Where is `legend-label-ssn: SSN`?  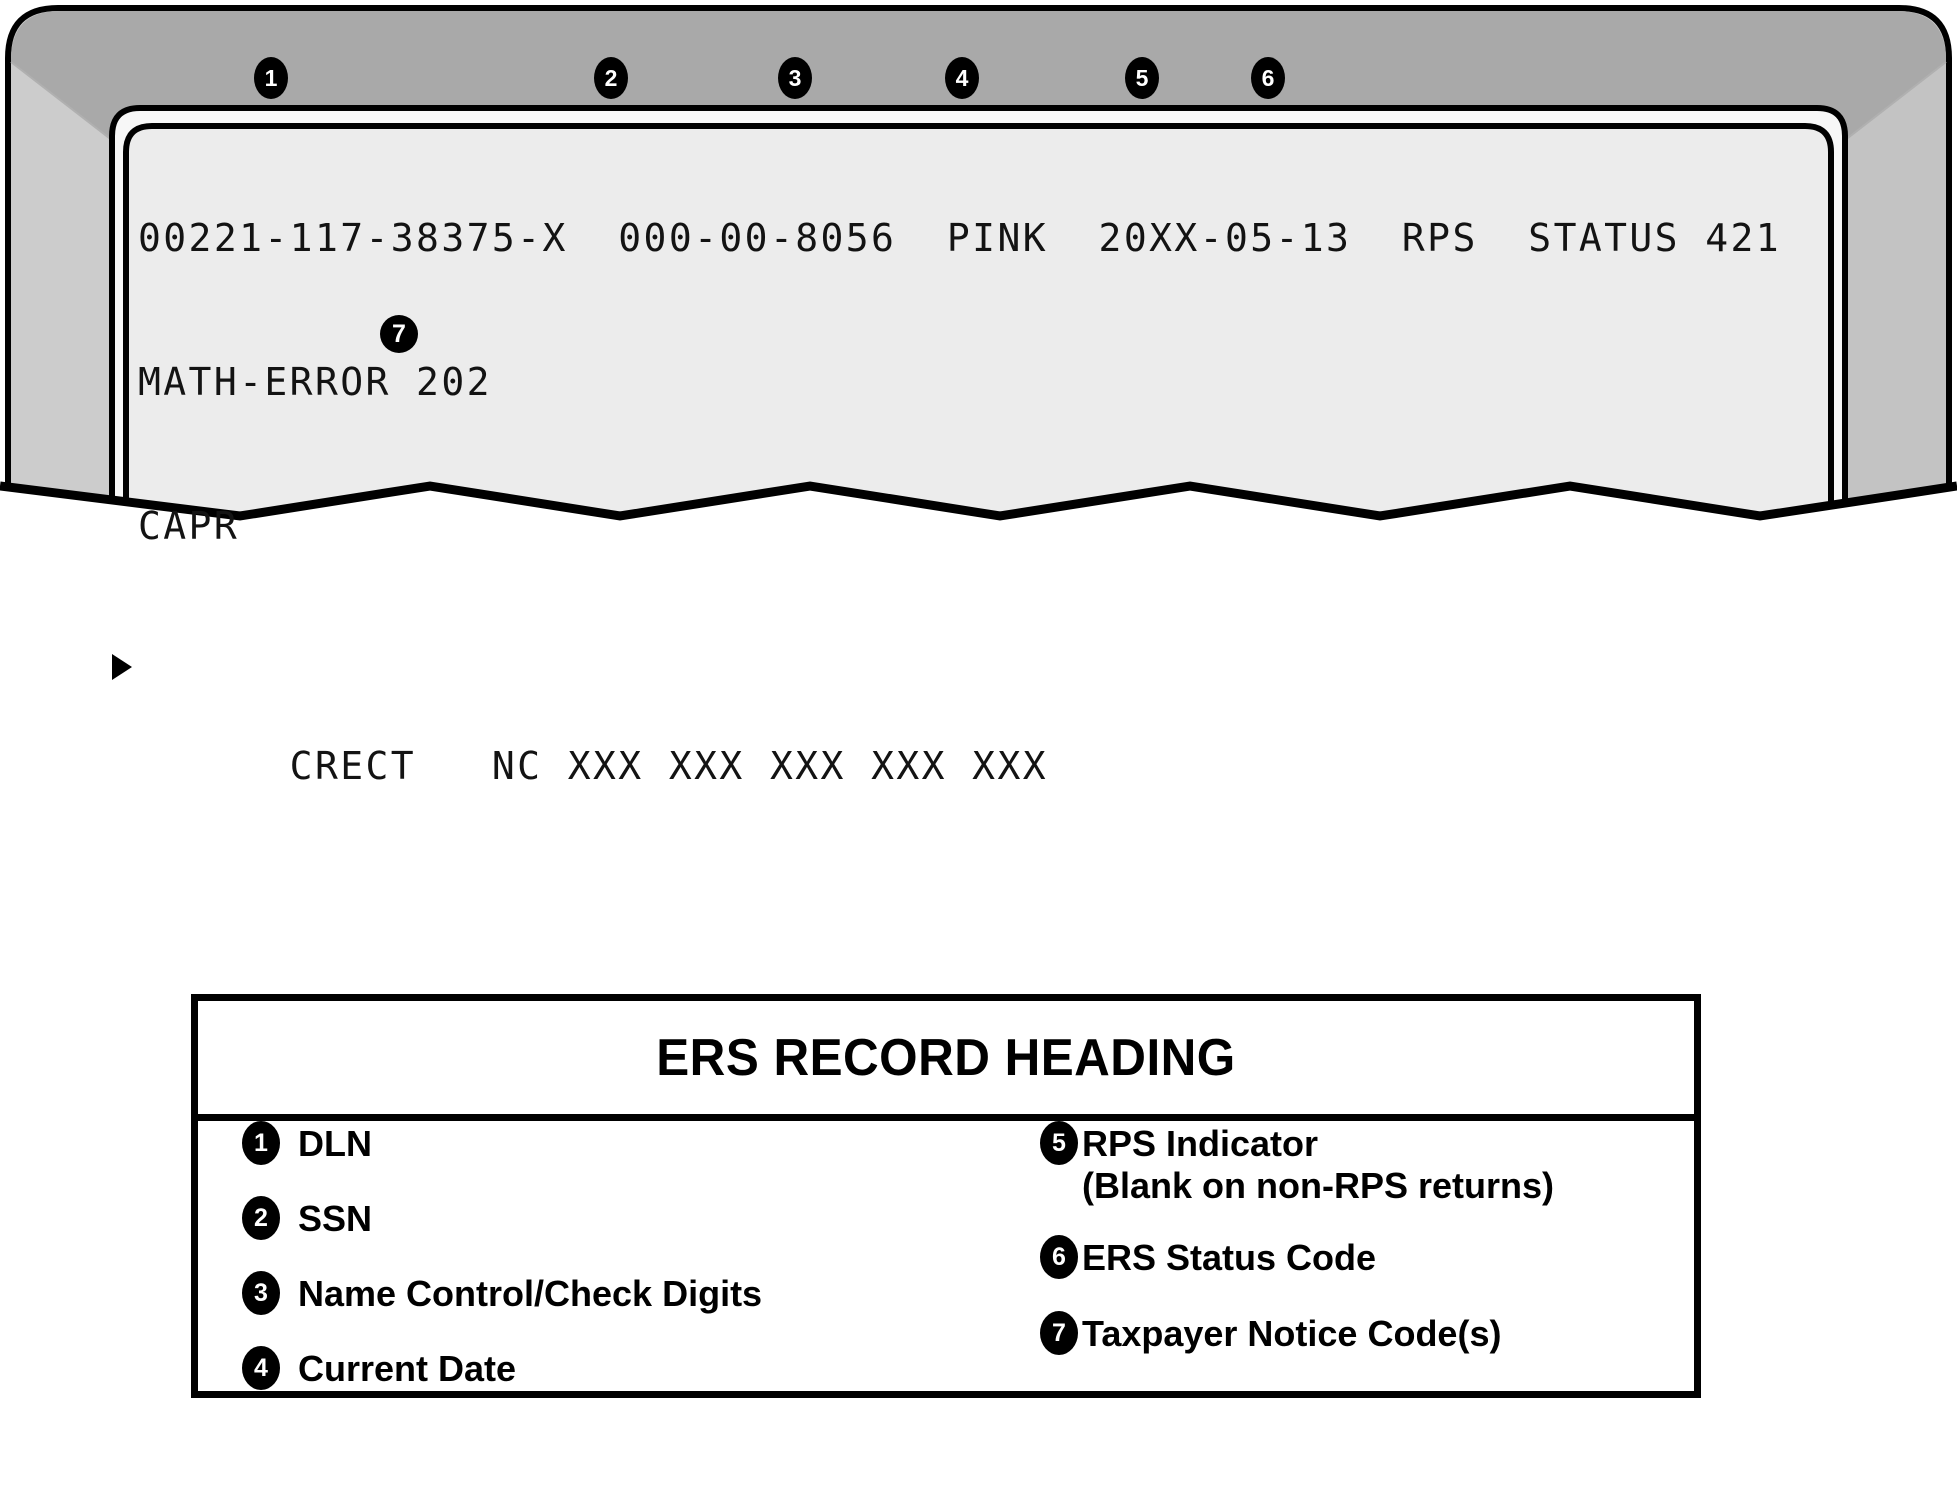 legend-label-ssn: SSN is located at coordinates (335, 1218).